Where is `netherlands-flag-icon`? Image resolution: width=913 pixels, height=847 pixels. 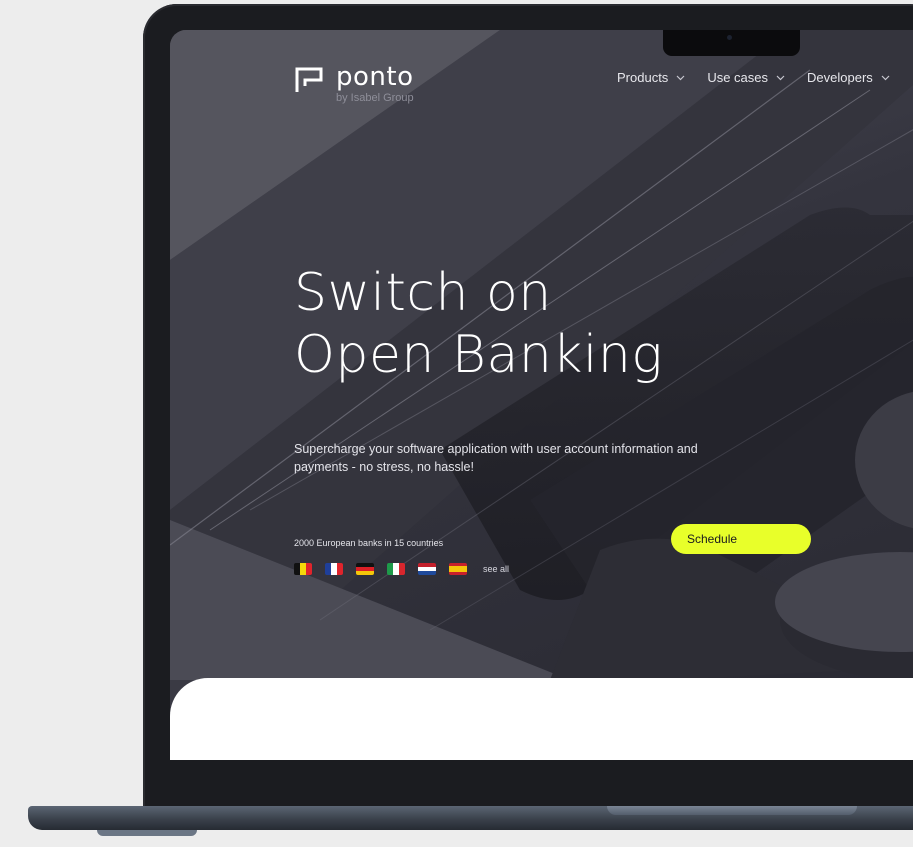
netherlands-flag-icon is located at coordinates (427, 569).